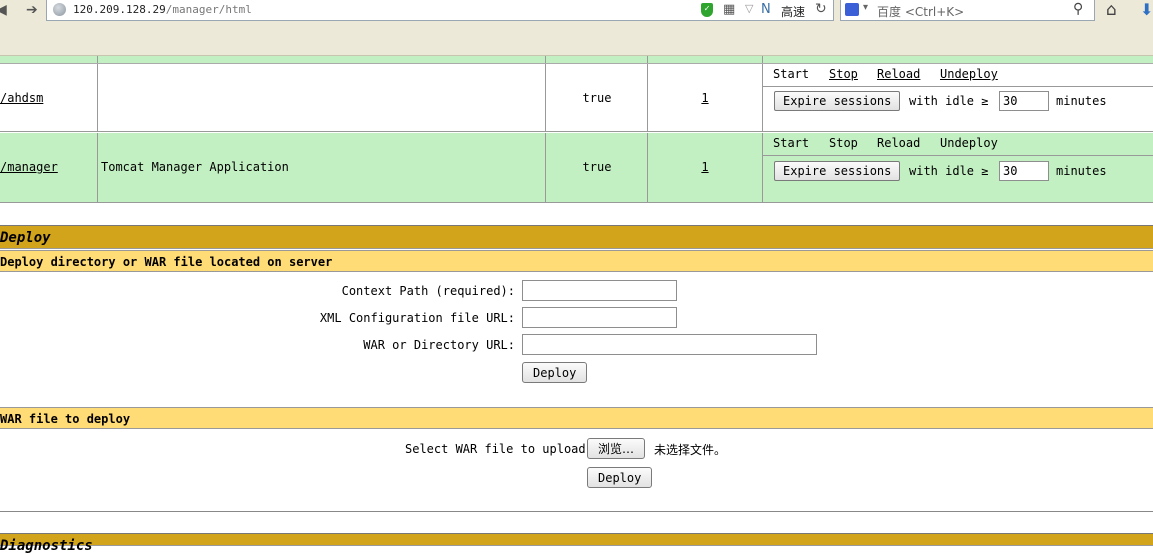 This screenshot has width=1153, height=554. I want to click on search-icon: ⚲, so click(1078, 9).